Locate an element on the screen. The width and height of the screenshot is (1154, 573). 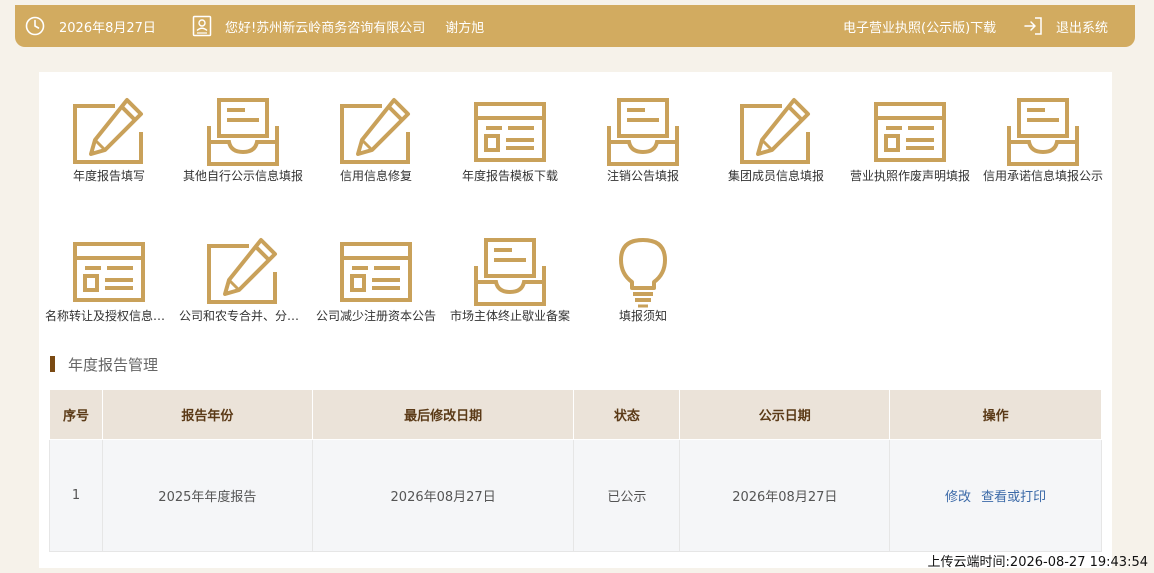
column-header: 序号 is located at coordinates (76, 414).